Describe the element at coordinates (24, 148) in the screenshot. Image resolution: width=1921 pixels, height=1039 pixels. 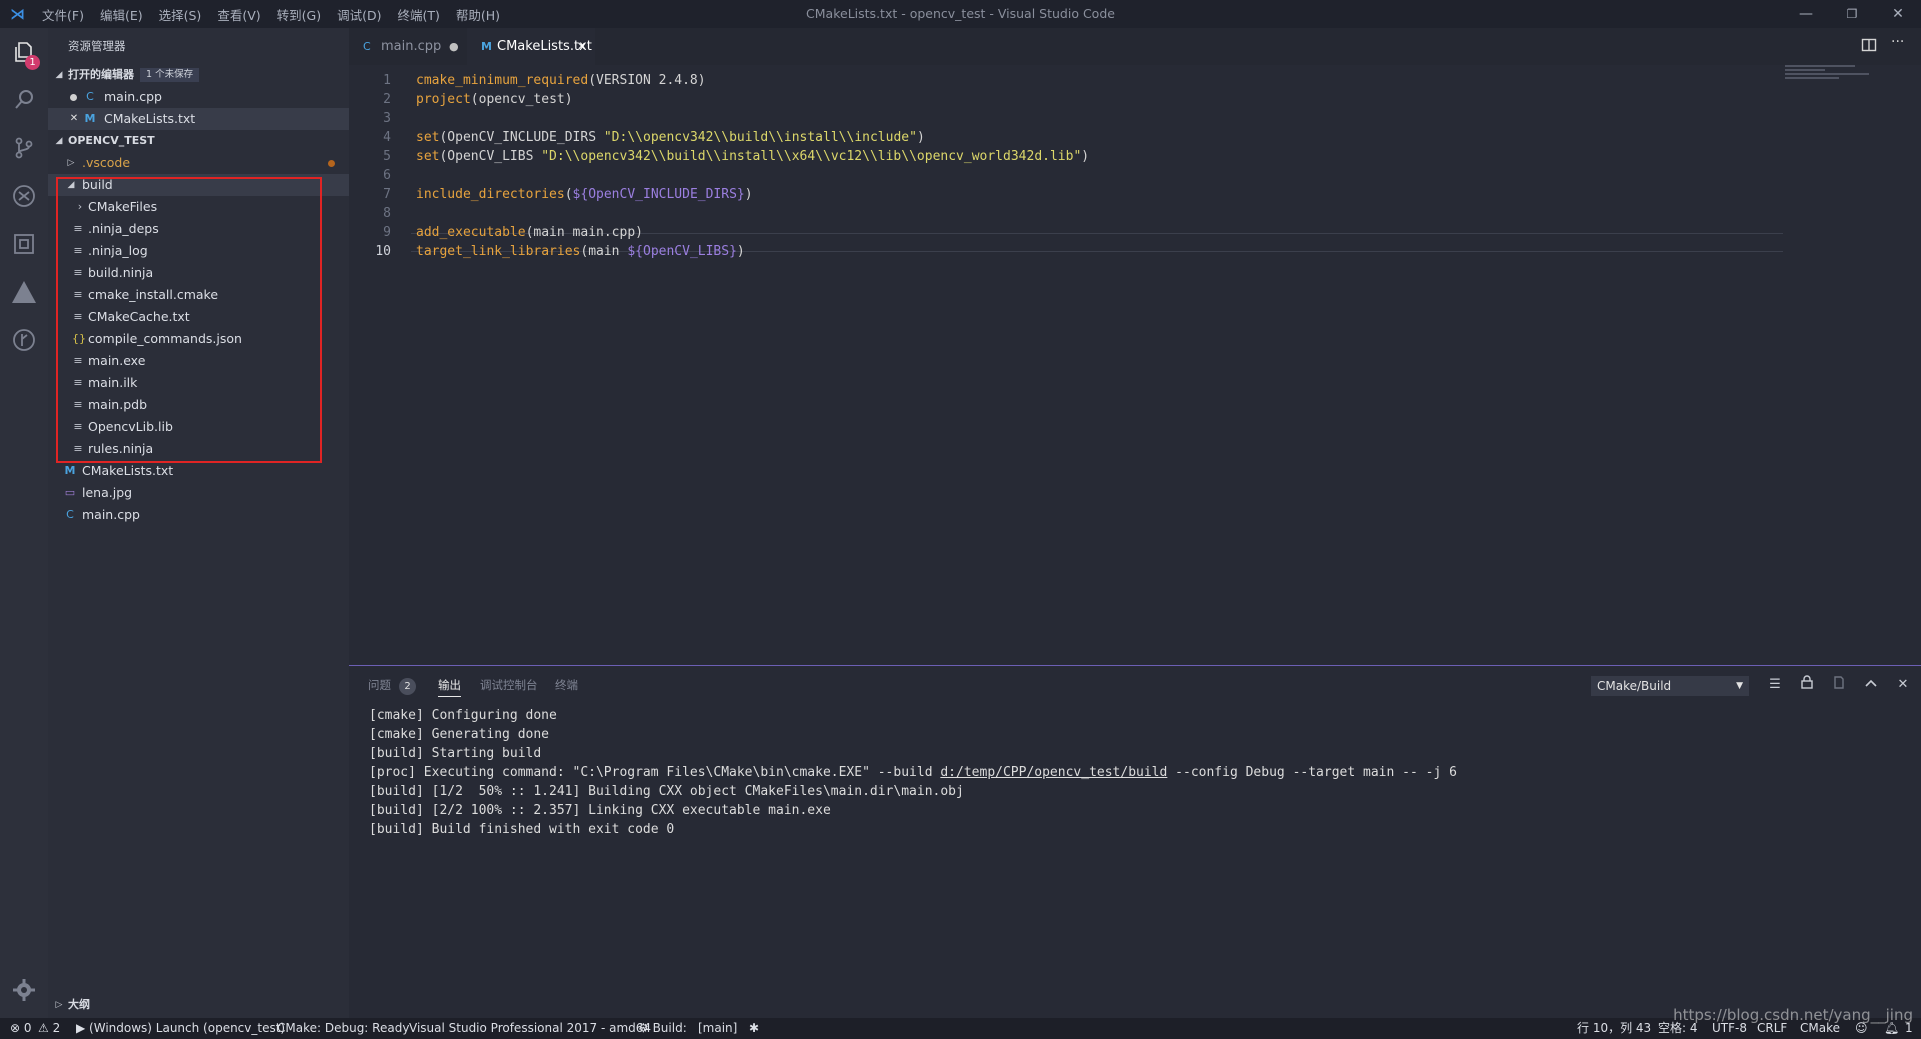
I see `source-control-icon` at that location.